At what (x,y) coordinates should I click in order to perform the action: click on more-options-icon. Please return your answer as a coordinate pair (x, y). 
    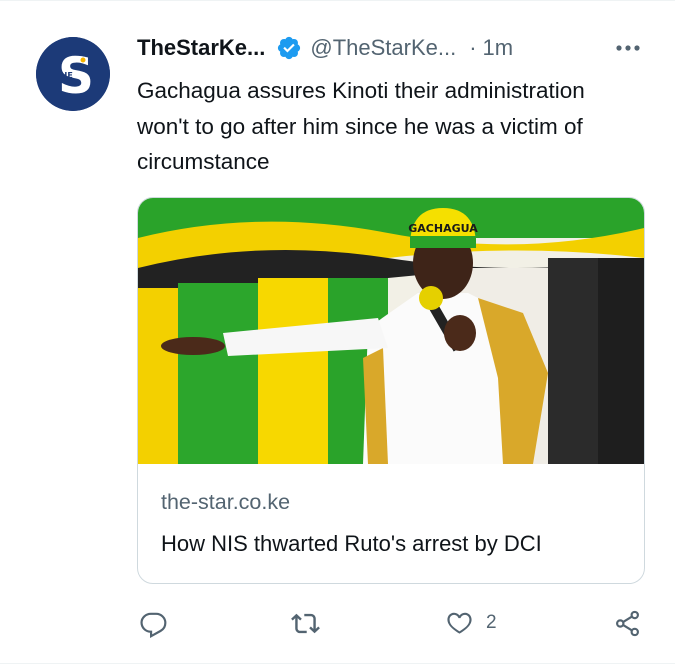
    Looking at the image, I should click on (628, 48).